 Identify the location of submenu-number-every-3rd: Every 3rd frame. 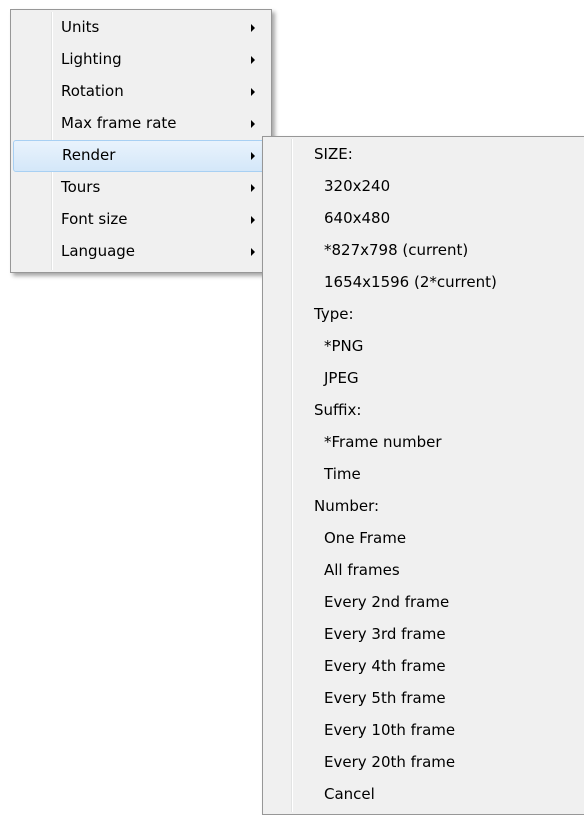
(424, 635).